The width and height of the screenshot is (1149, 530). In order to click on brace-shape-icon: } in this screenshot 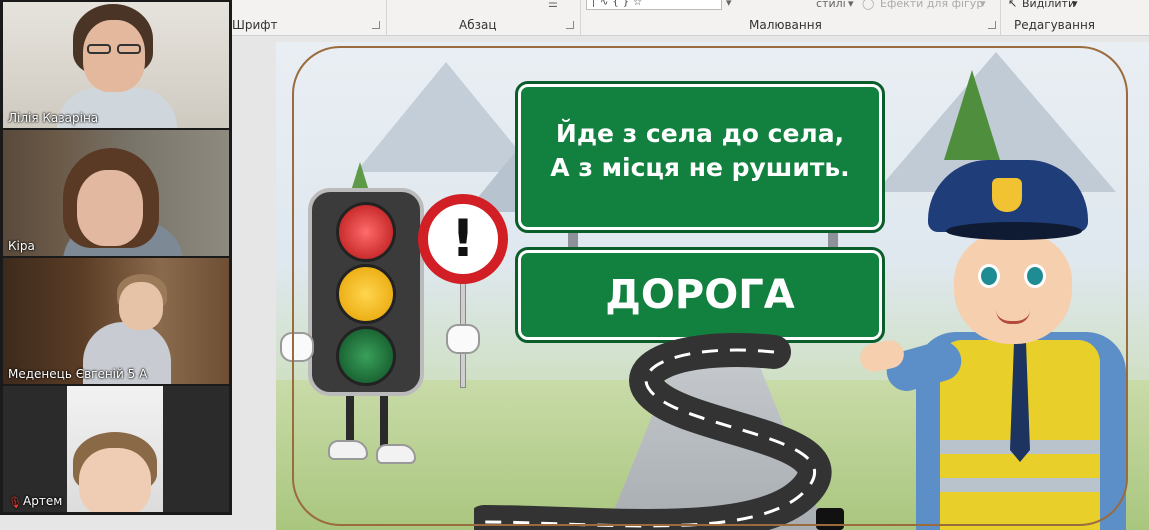, I will do `click(628, 4)`.